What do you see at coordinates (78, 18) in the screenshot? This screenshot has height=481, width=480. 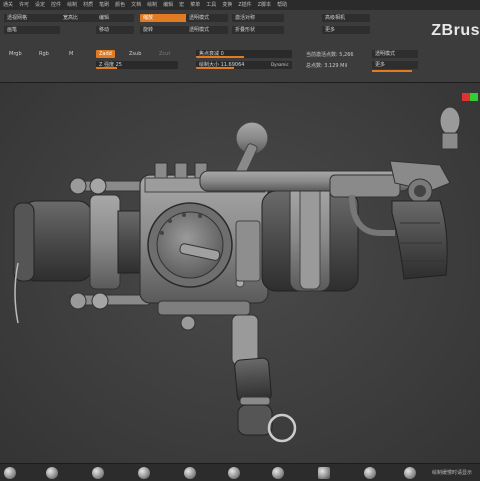 I see `toolbar-item-left-3: 宽高比` at bounding box center [78, 18].